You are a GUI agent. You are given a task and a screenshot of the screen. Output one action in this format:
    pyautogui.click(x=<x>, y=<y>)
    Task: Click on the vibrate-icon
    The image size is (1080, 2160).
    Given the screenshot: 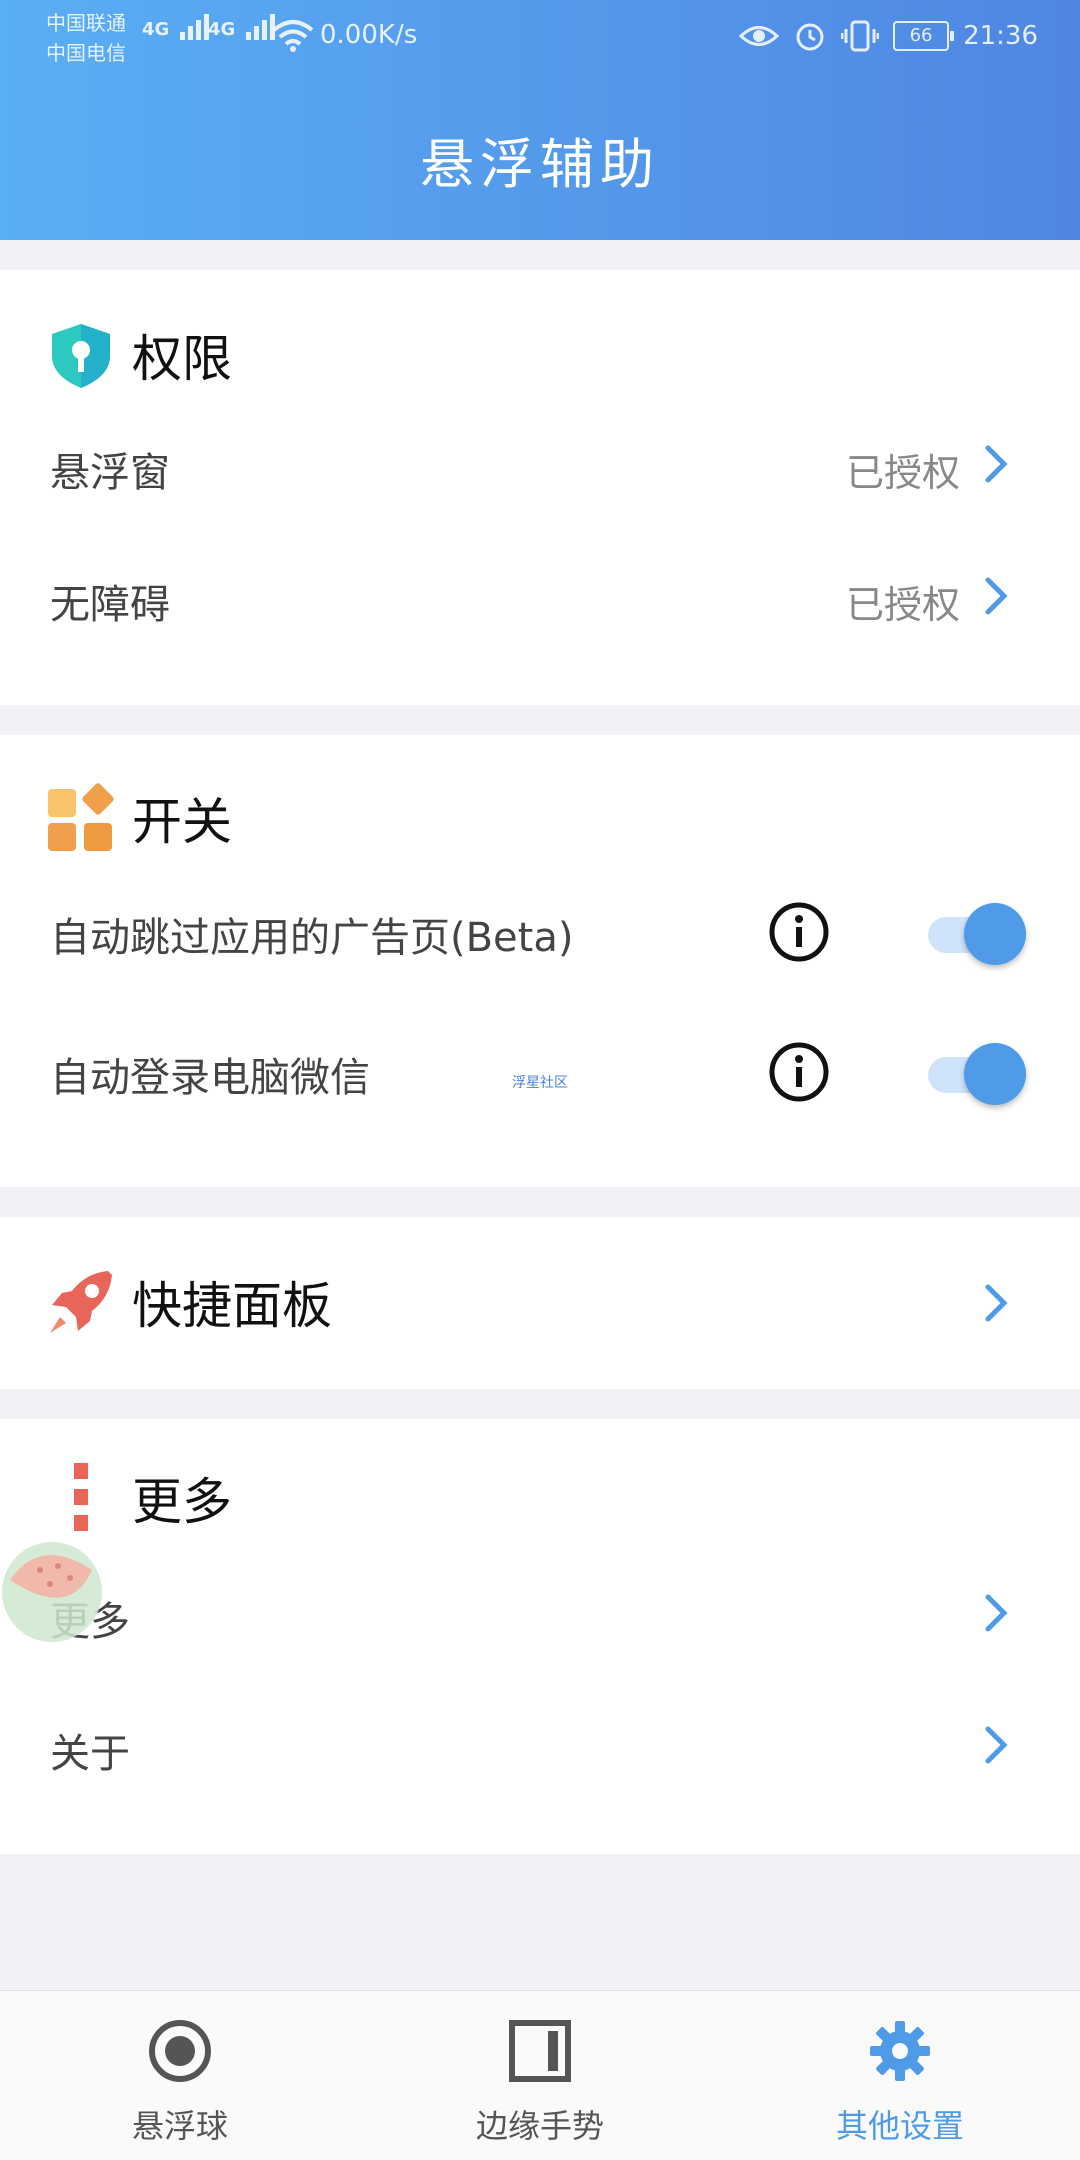 What is the action you would take?
    pyautogui.click(x=860, y=36)
    